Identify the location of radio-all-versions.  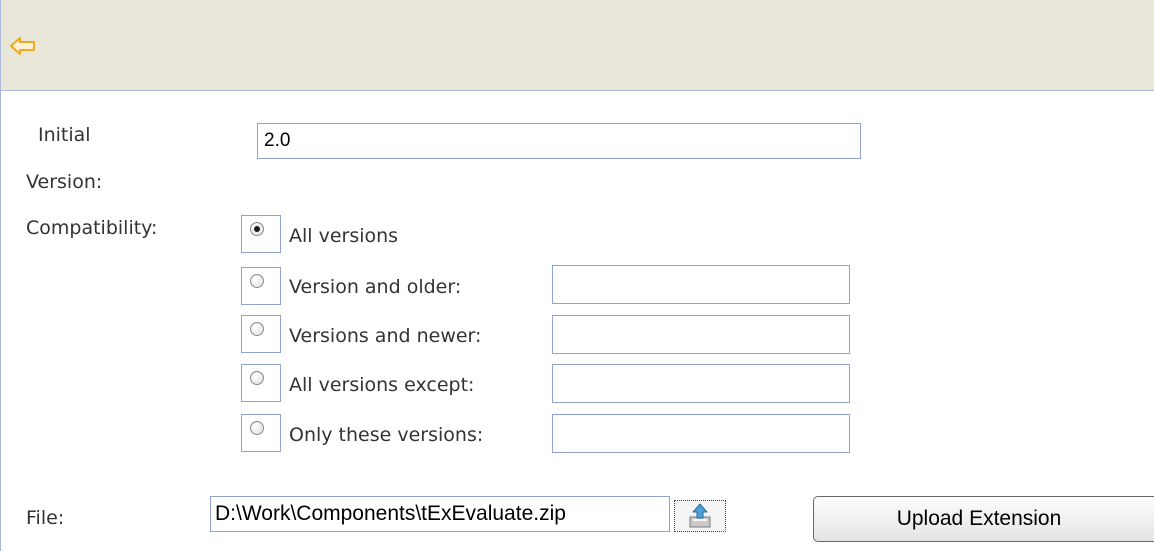
(261, 234).